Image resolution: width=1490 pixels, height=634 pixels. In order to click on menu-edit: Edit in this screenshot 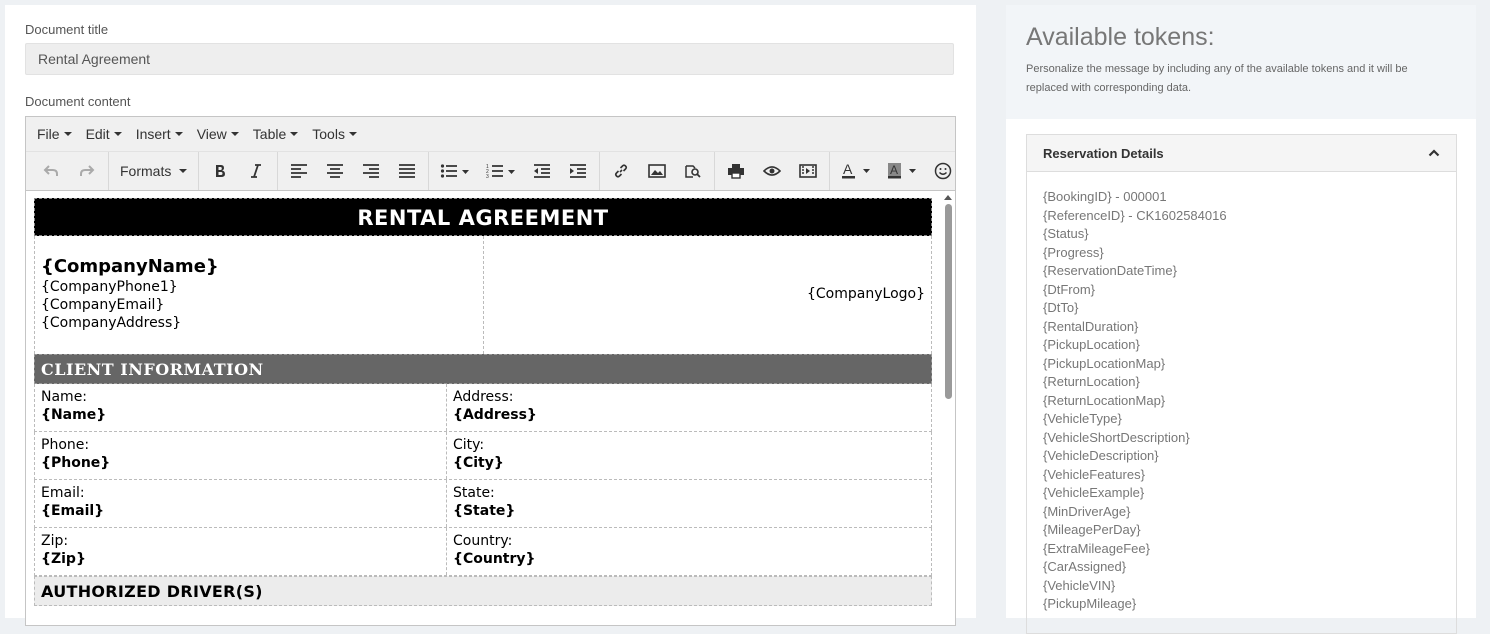, I will do `click(104, 134)`.